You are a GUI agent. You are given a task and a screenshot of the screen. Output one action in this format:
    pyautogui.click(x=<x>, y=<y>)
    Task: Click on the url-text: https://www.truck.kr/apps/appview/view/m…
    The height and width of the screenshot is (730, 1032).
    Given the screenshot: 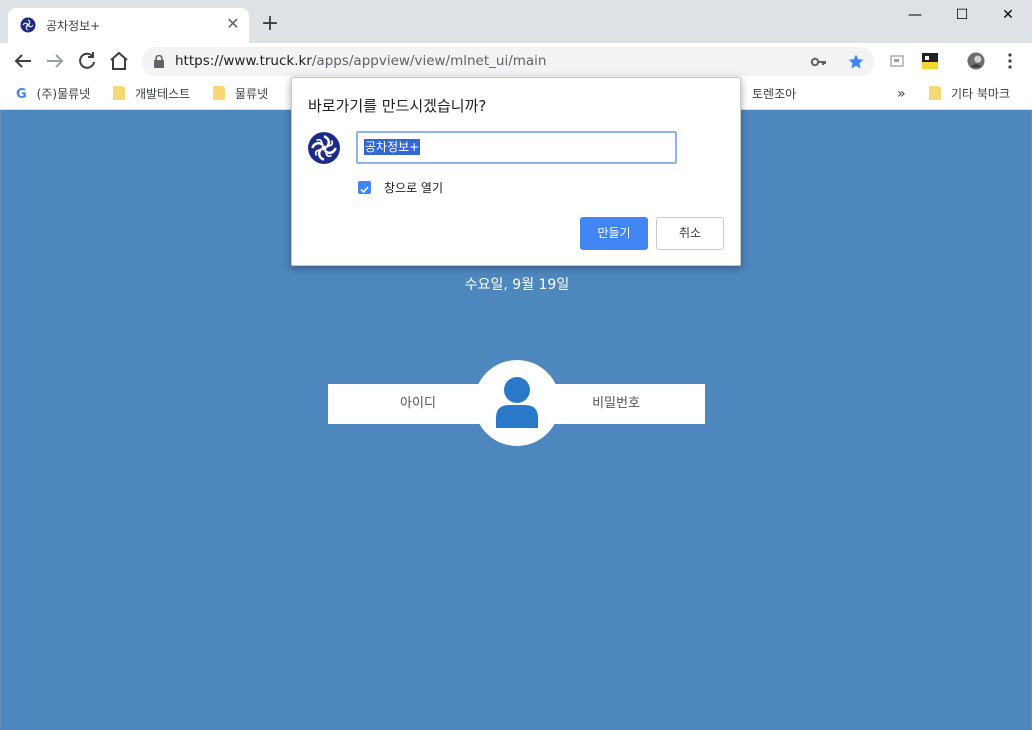 What is the action you would take?
    pyautogui.click(x=361, y=61)
    